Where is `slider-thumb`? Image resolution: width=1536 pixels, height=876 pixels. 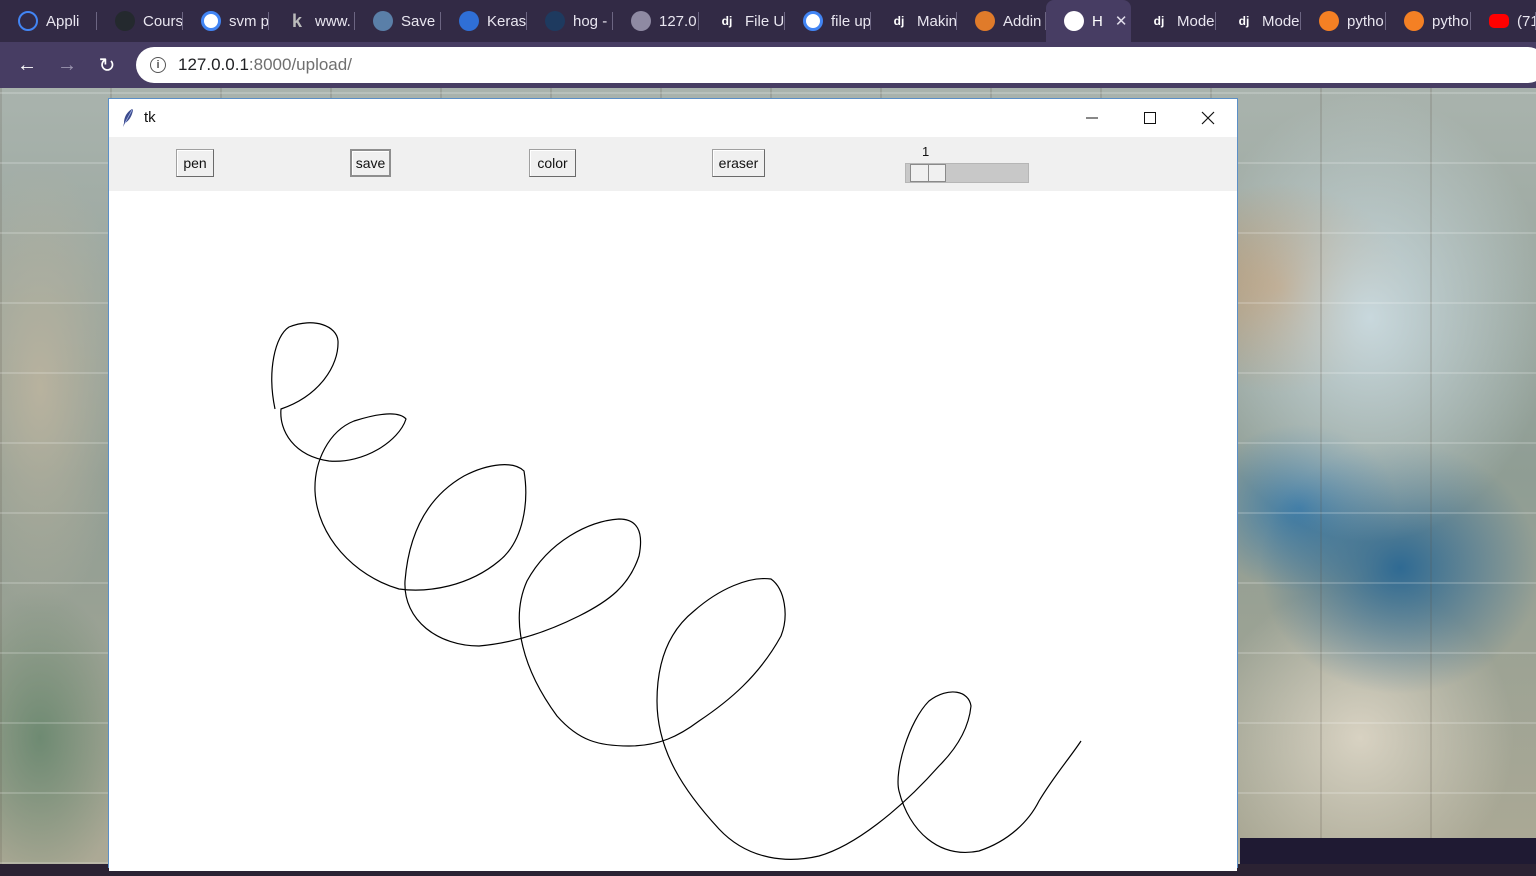
slider-thumb is located at coordinates (928, 173).